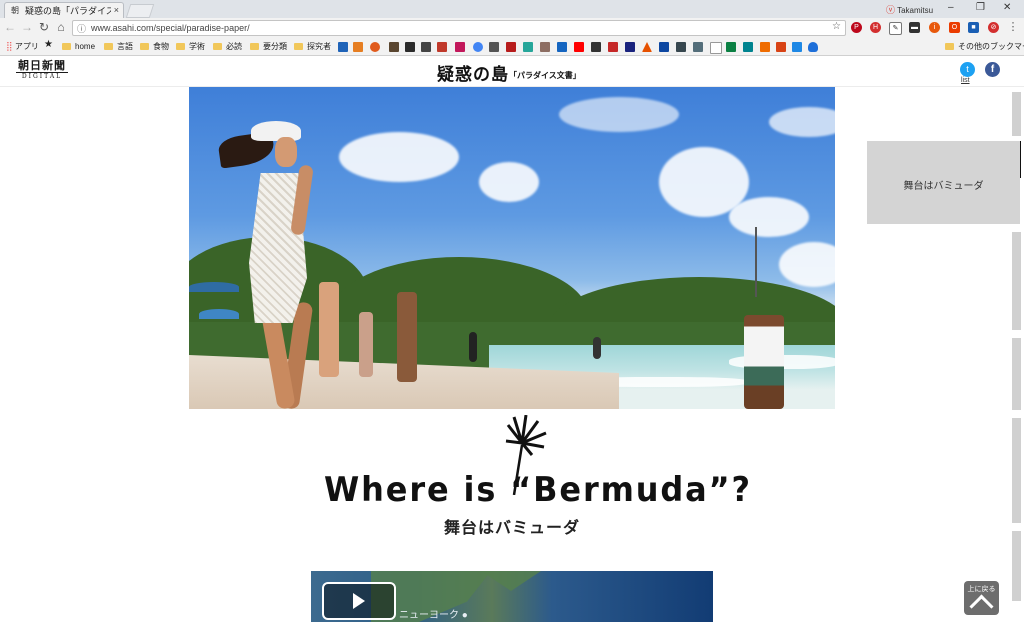 The image size is (1024, 622). Describe the element at coordinates (473, 74) in the screenshot. I see `page-title-main: 疑惑の島` at that location.